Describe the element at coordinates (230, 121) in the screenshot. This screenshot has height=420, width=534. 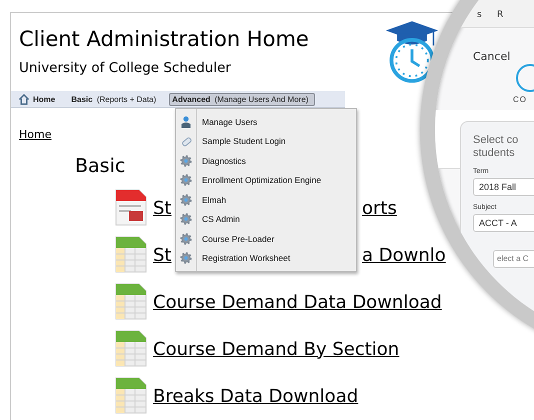
I see `menu-item: Manage Users` at that location.